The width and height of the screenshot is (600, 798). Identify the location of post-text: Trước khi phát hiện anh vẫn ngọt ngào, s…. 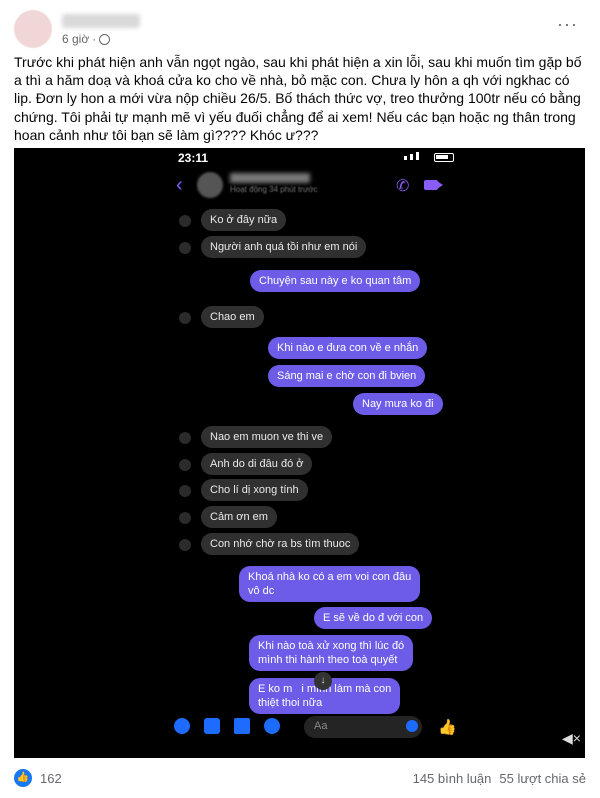
(298, 98).